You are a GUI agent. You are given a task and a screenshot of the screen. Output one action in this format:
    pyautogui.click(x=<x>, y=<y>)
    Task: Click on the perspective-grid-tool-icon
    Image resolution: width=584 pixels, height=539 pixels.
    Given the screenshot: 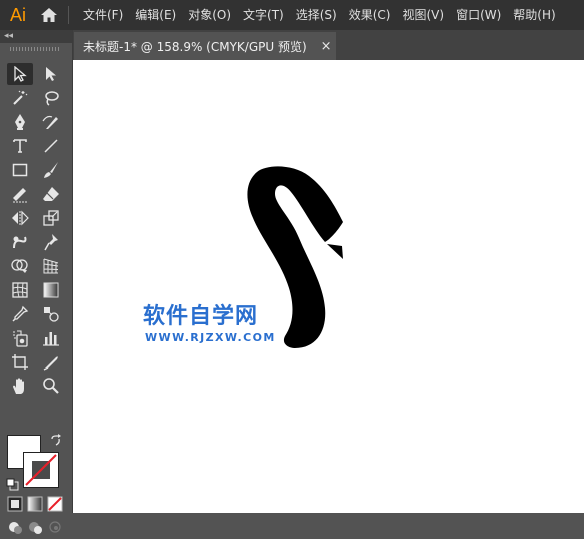 What is the action you would take?
    pyautogui.click(x=51, y=266)
    